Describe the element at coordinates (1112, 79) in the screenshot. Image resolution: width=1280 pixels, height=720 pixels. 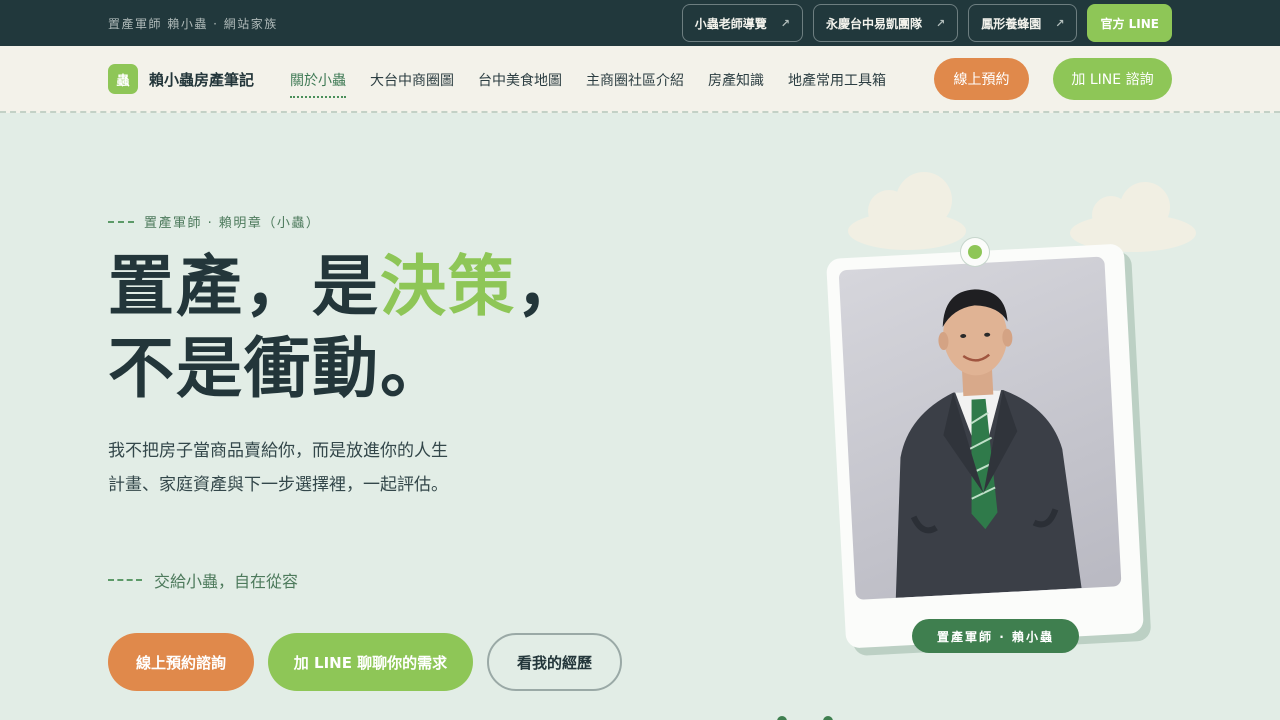
I see `line-consult-button: 加 LINE 諮詢` at that location.